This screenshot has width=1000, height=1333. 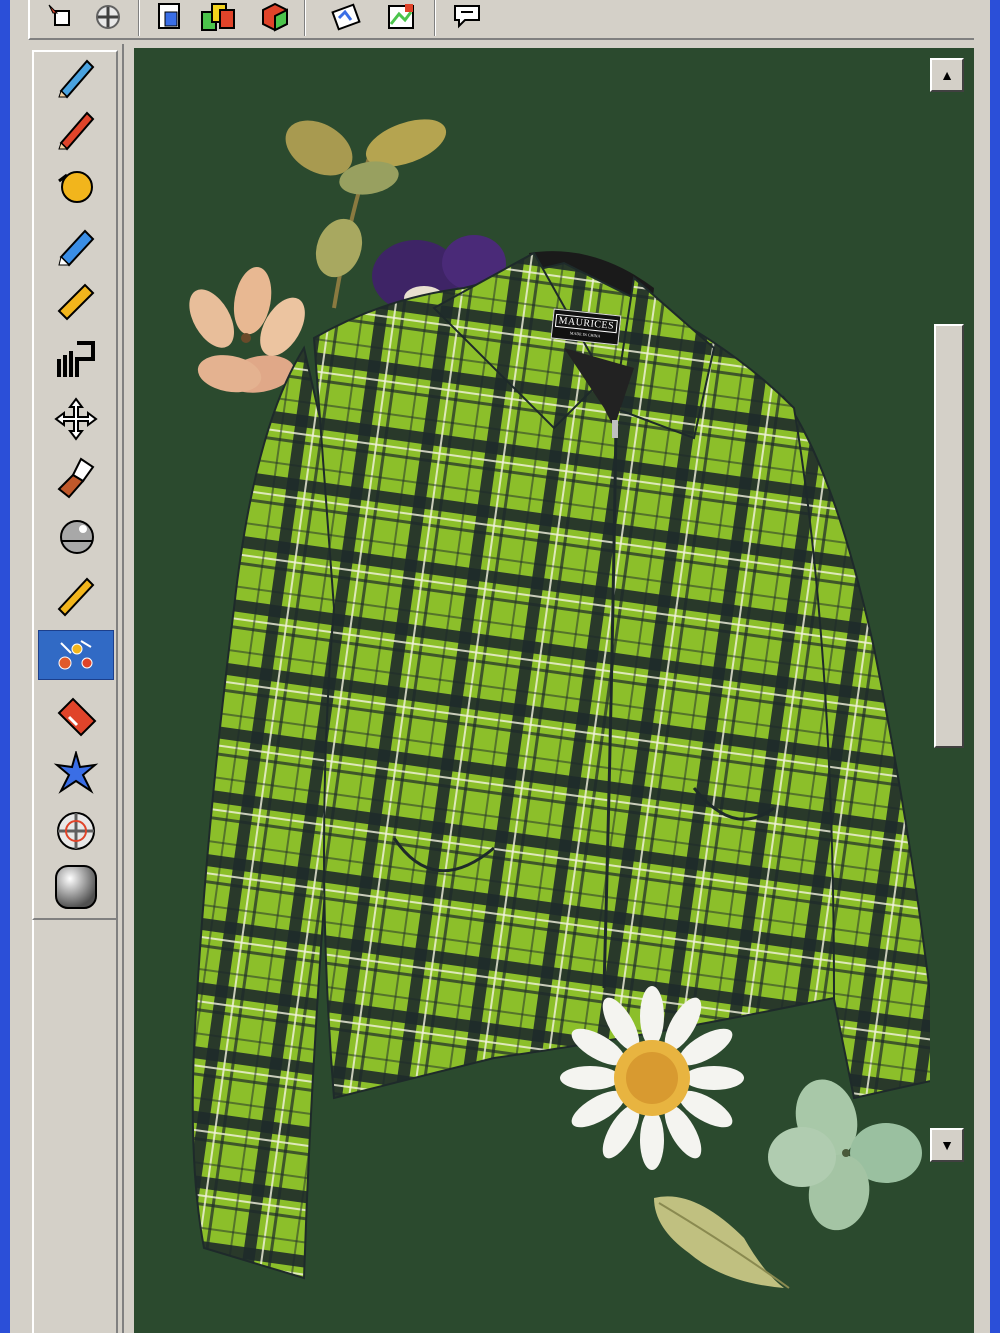 What do you see at coordinates (468, 17) in the screenshot?
I see `comment-icon` at bounding box center [468, 17].